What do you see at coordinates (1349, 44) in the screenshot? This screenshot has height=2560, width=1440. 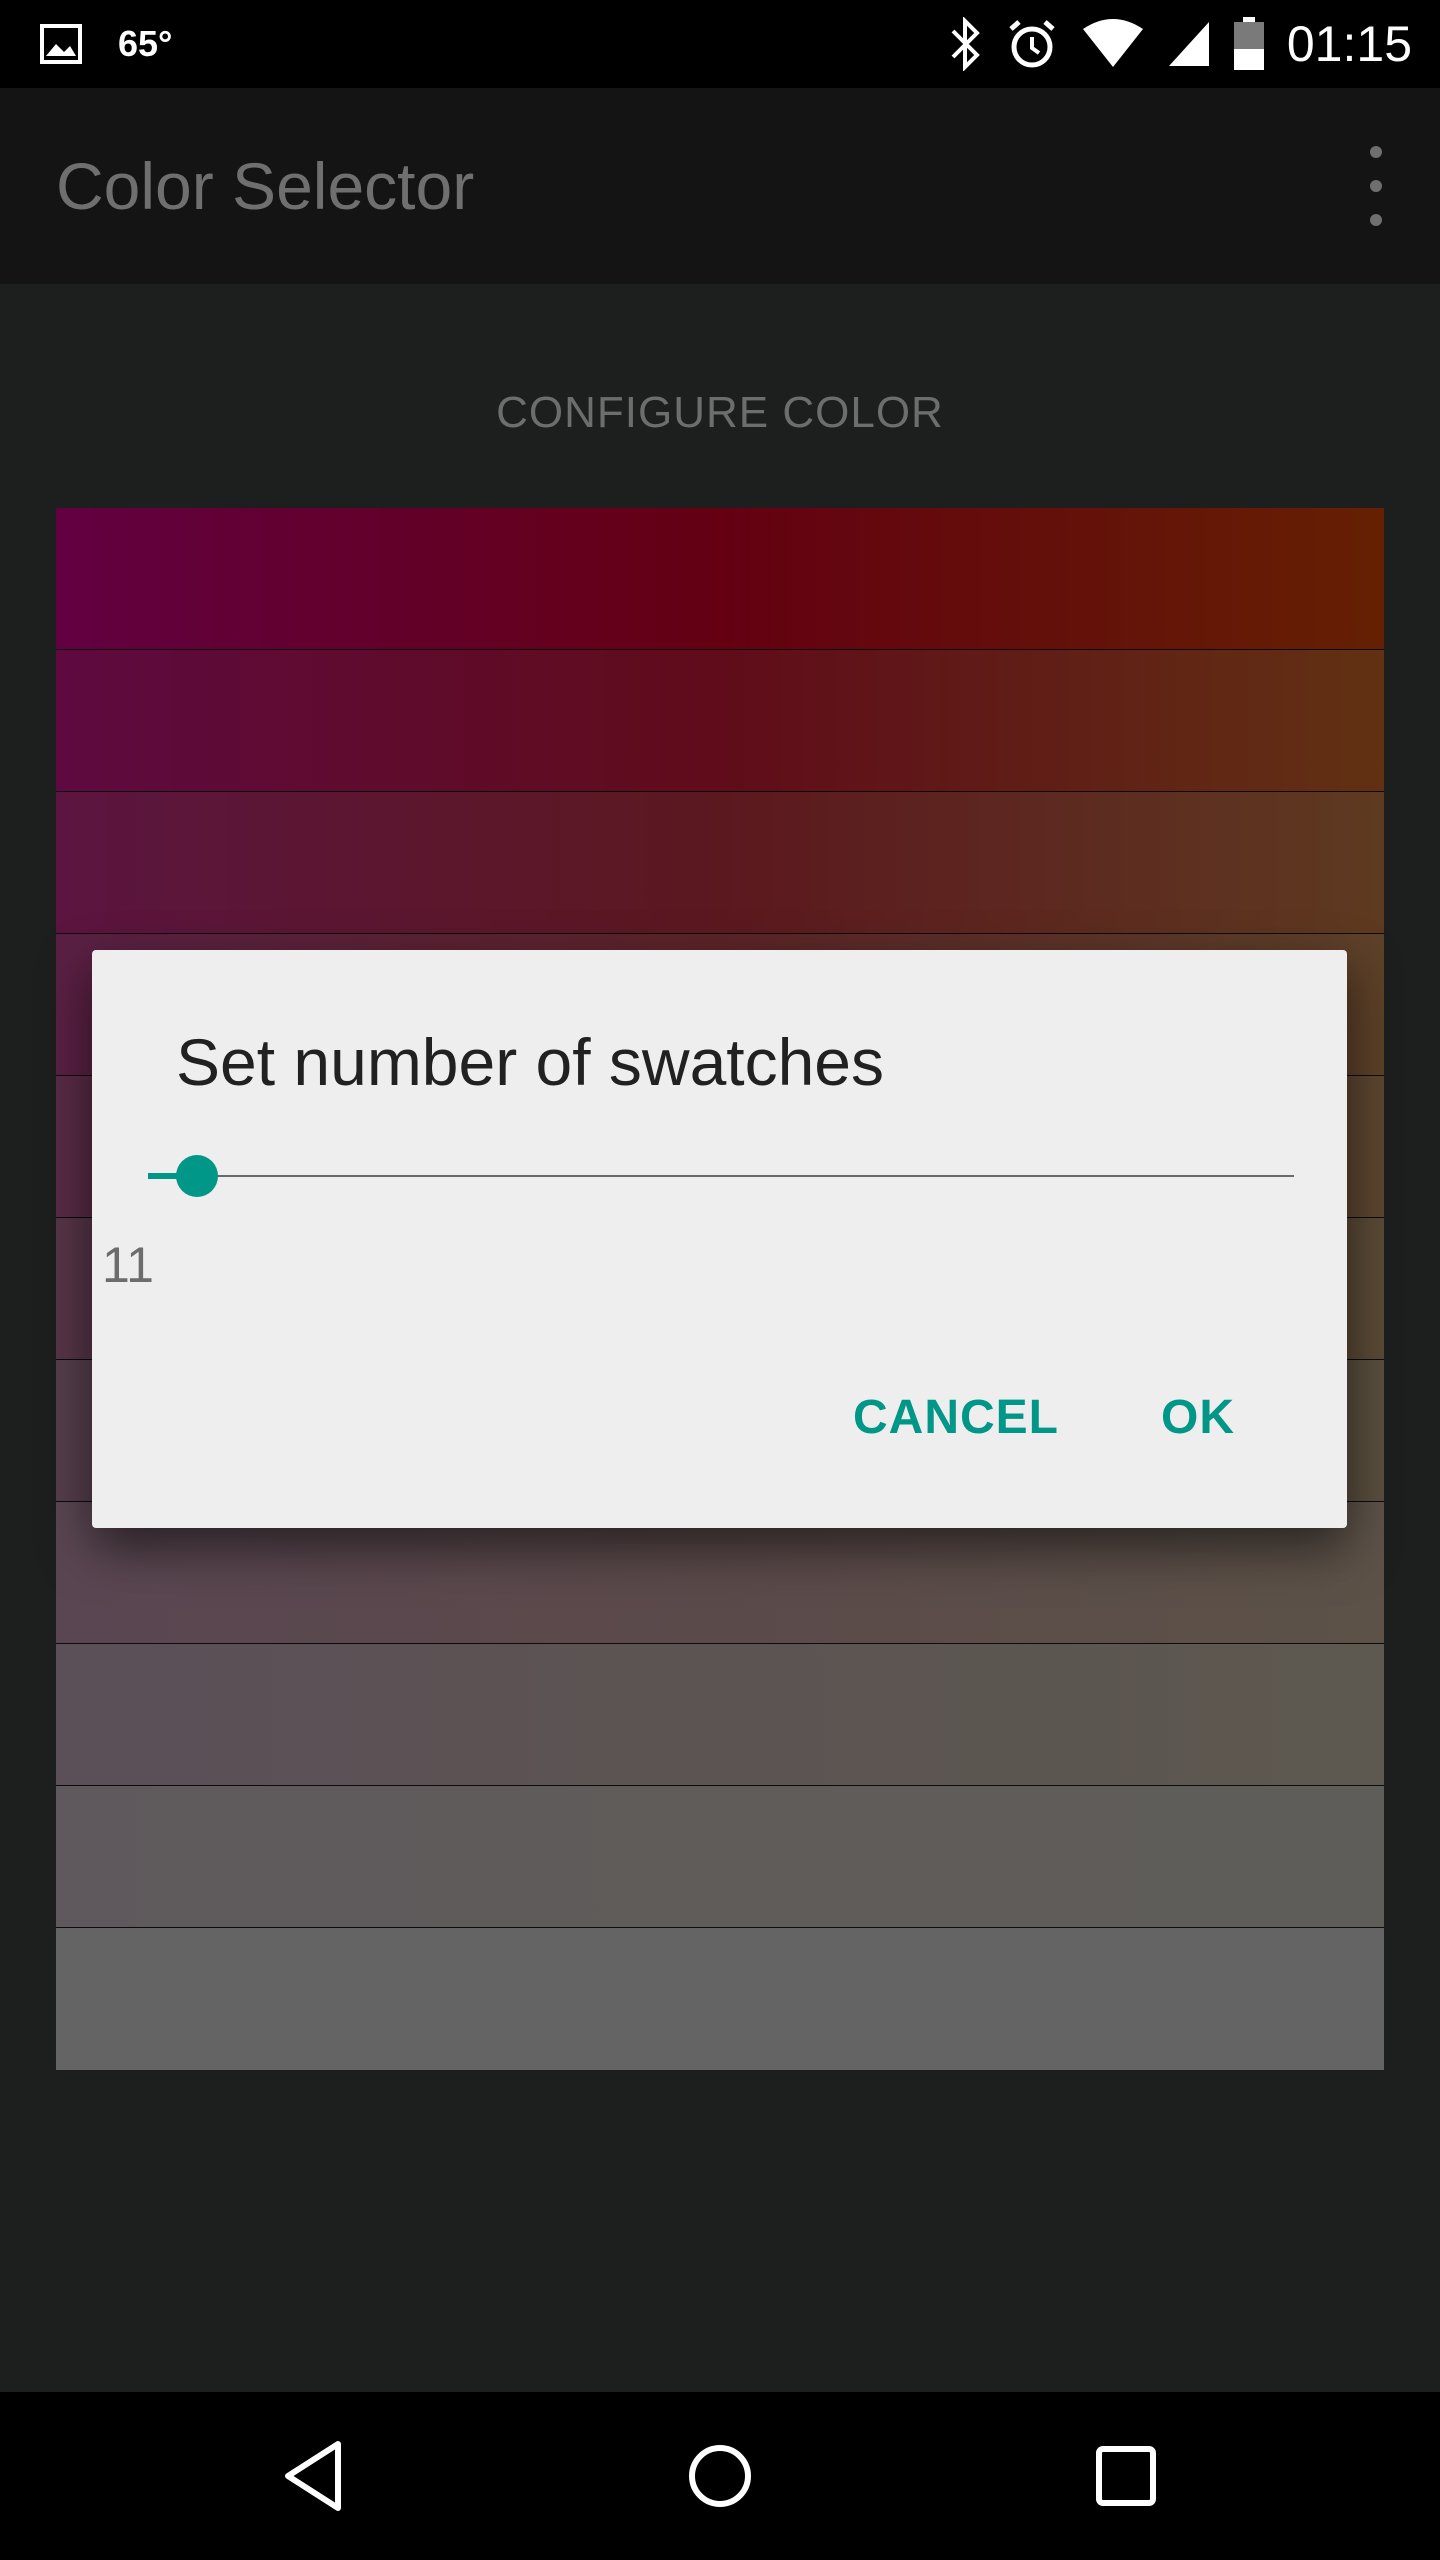 I see `clock-time: 01:15` at bounding box center [1349, 44].